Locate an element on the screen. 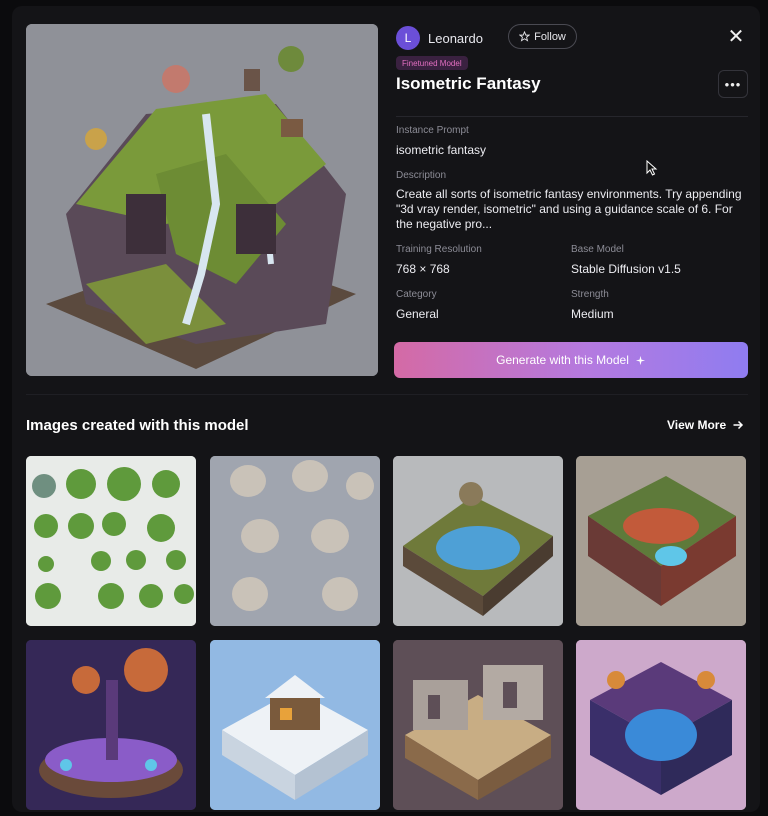 Image resolution: width=768 pixels, height=816 pixels. gallery-thumb-crystal-island is located at coordinates (661, 725).